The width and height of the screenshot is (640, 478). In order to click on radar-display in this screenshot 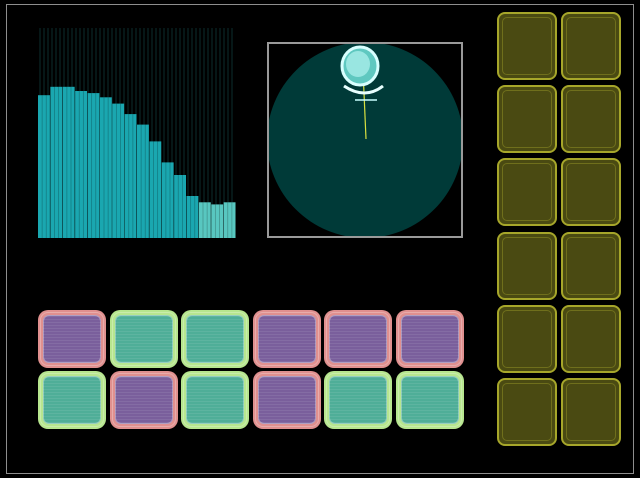, I will do `click(365, 140)`.